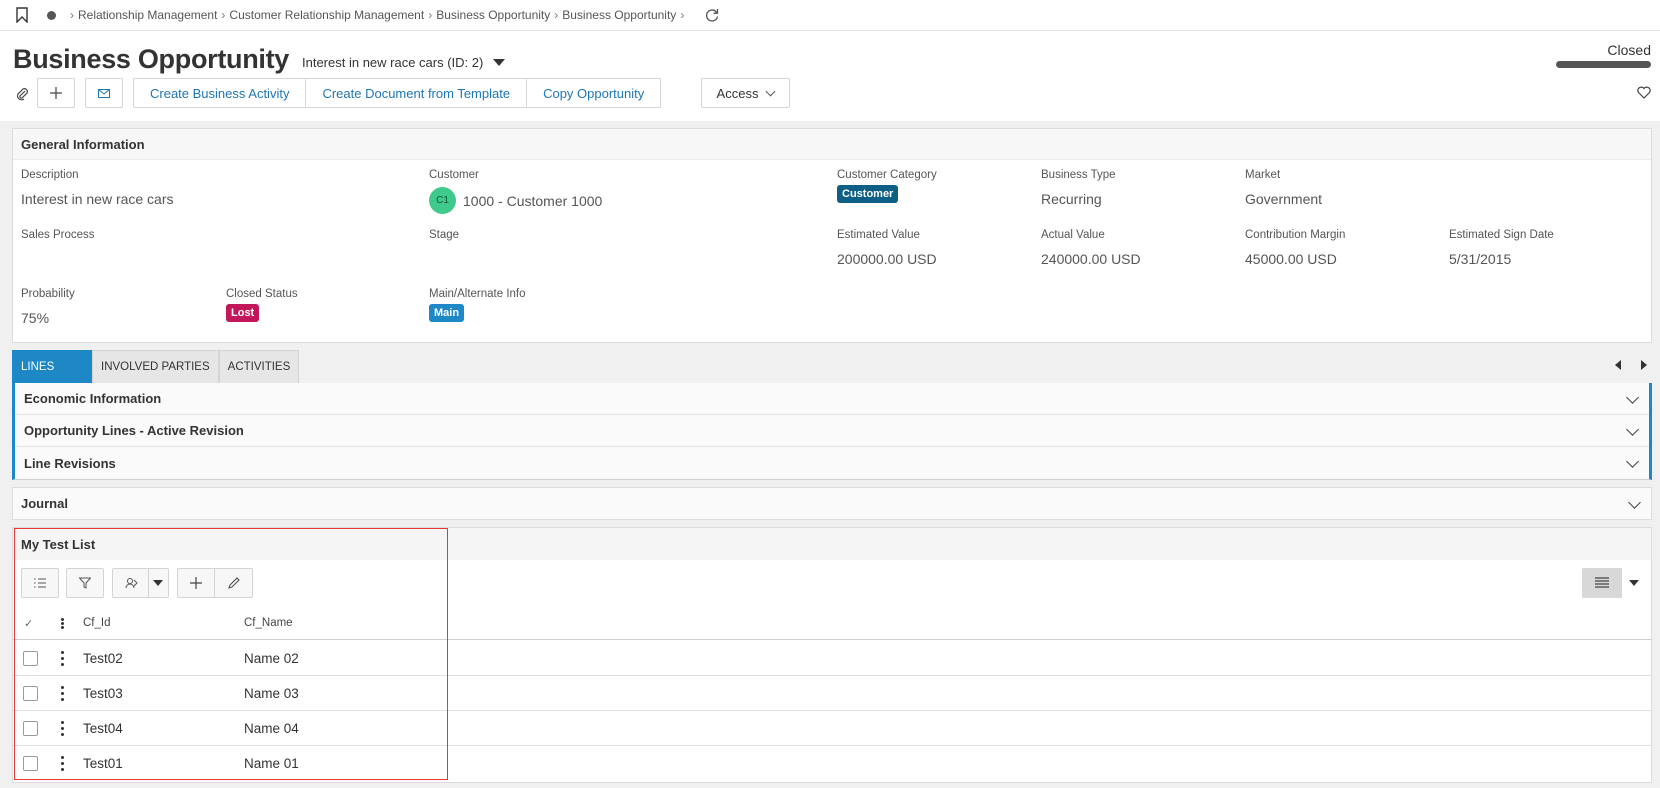 The width and height of the screenshot is (1660, 788). Describe the element at coordinates (712, 15) in the screenshot. I see `refresh-icon` at that location.